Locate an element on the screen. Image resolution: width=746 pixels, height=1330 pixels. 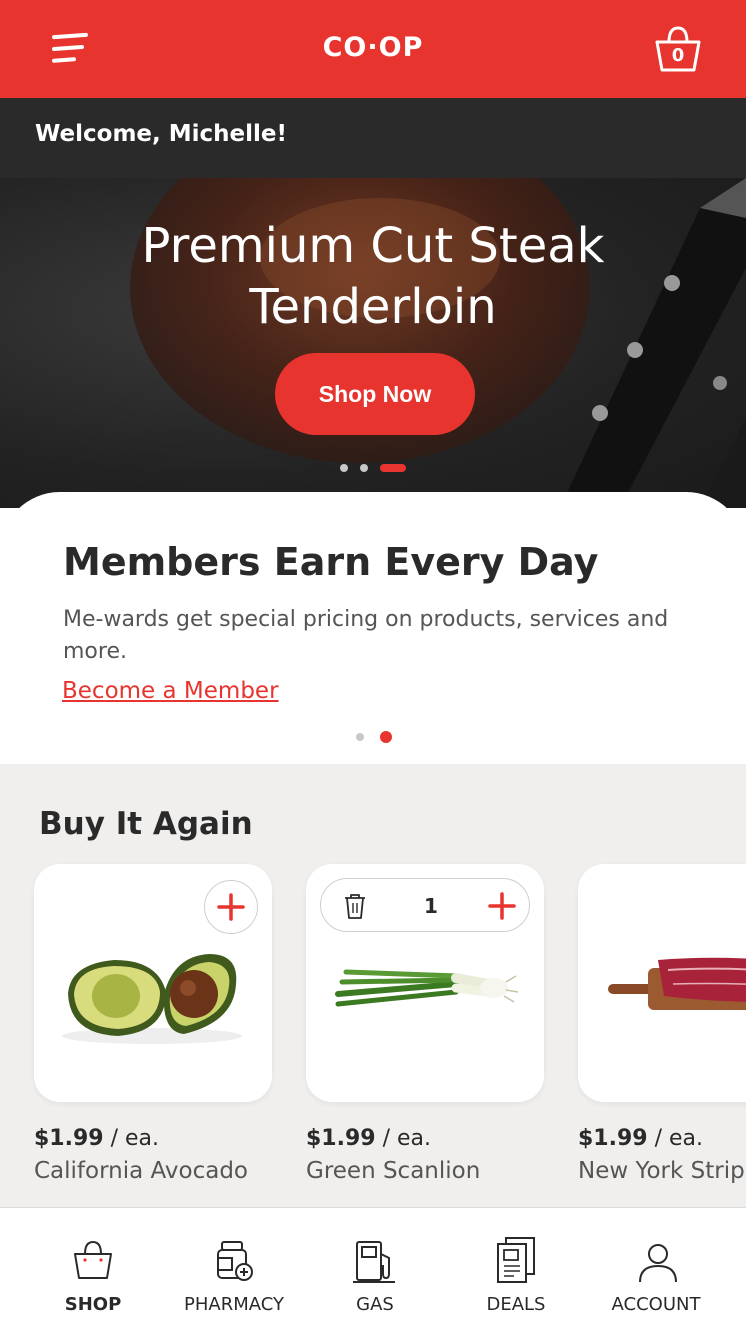
hero-title-line-1: Premium Cut Steak is located at coordinates (373, 246).